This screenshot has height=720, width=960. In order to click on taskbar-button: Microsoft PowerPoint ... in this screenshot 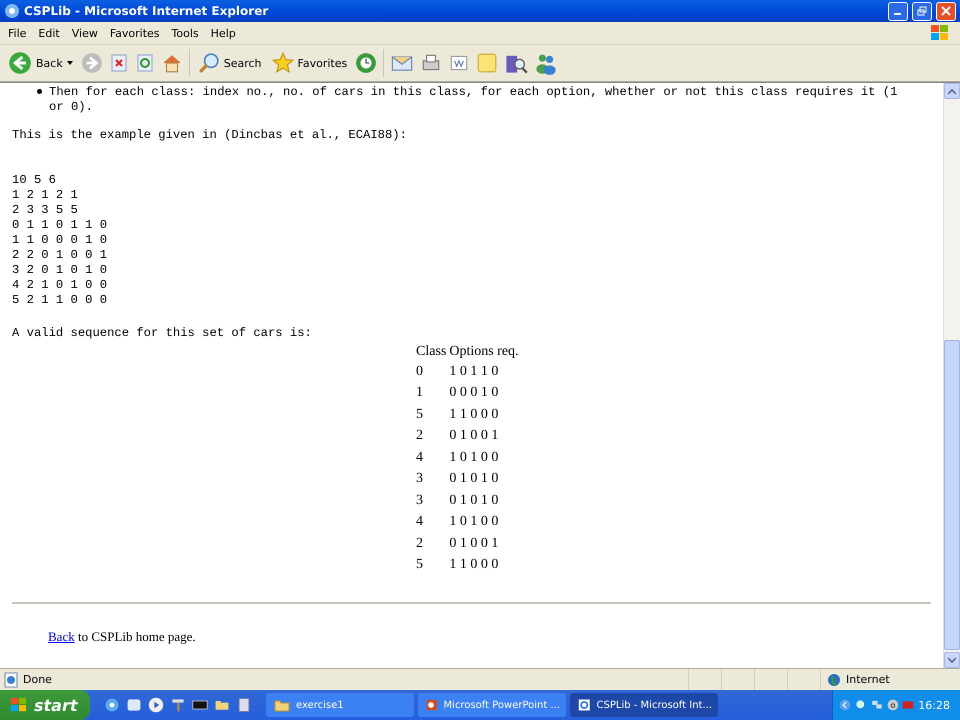, I will do `click(492, 705)`.